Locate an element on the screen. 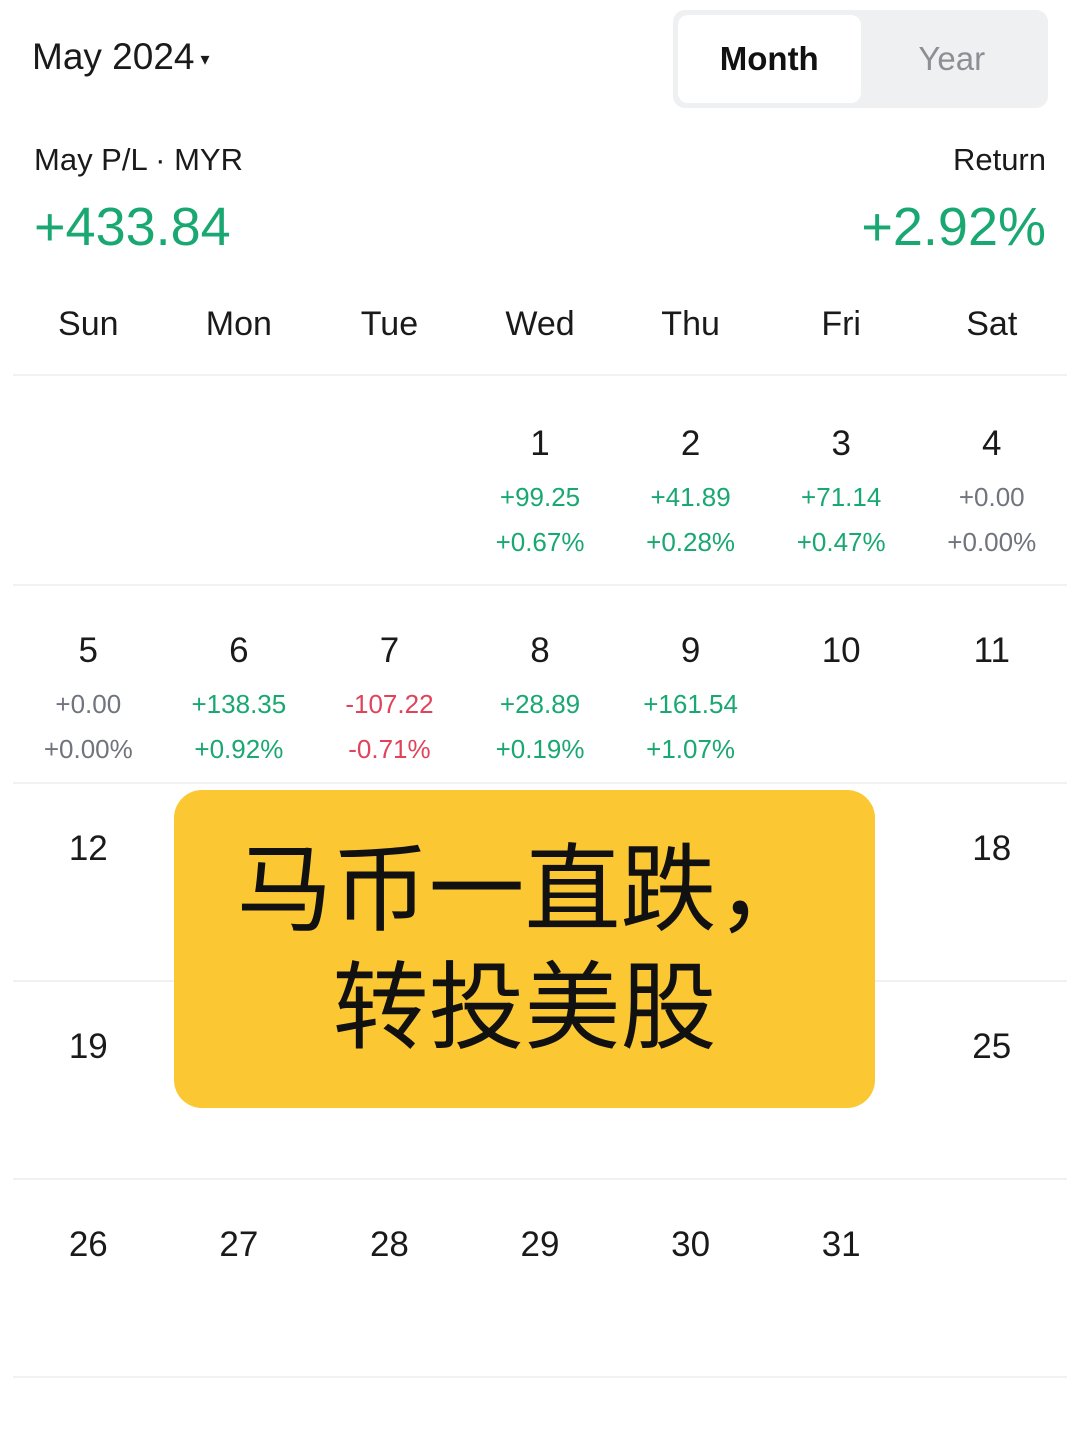  weekday-header: Sun Mon Tue Wed Thu Fri Sat is located at coordinates (540, 324).